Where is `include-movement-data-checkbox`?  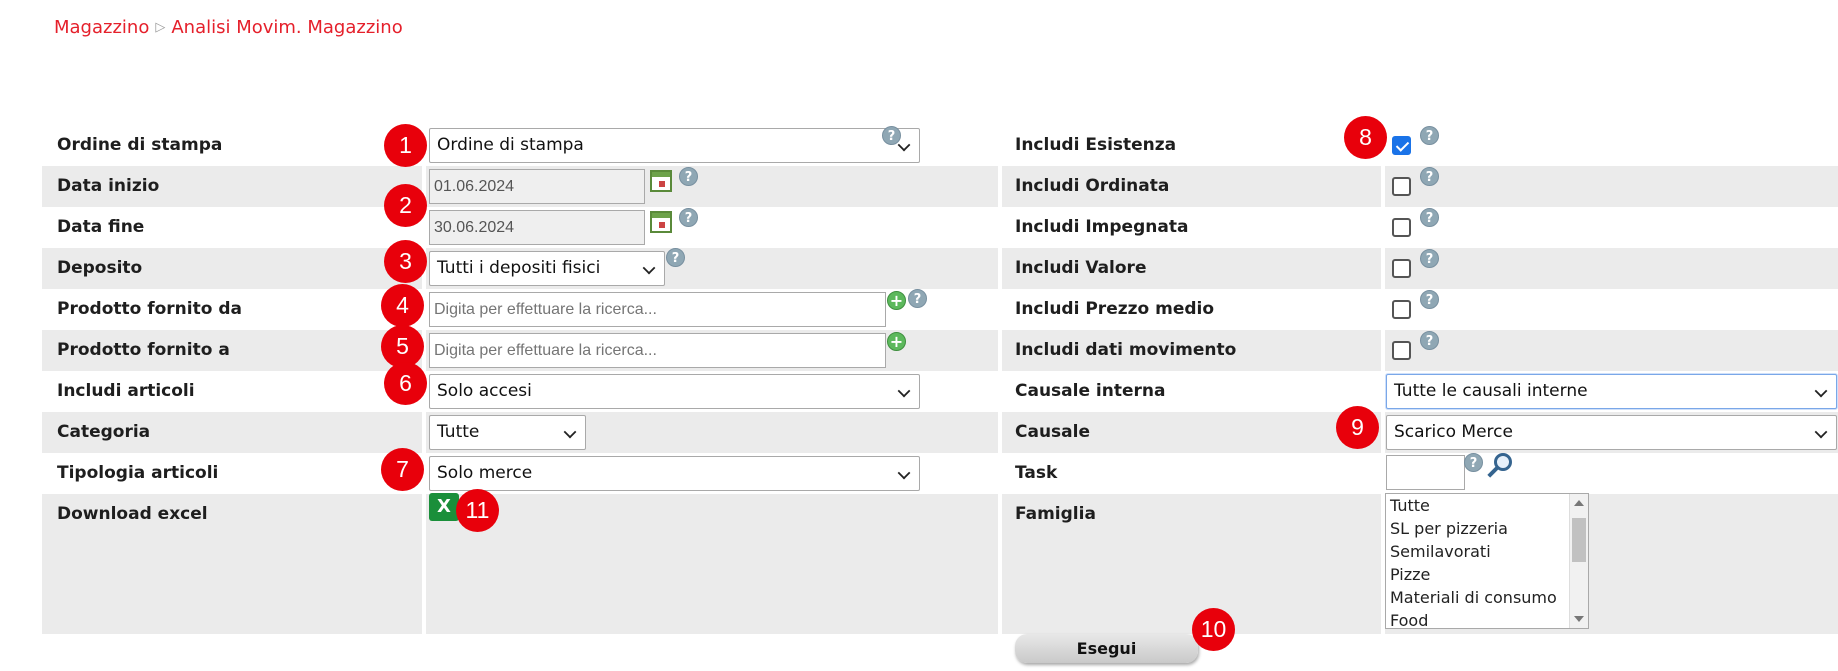 include-movement-data-checkbox is located at coordinates (1401, 350).